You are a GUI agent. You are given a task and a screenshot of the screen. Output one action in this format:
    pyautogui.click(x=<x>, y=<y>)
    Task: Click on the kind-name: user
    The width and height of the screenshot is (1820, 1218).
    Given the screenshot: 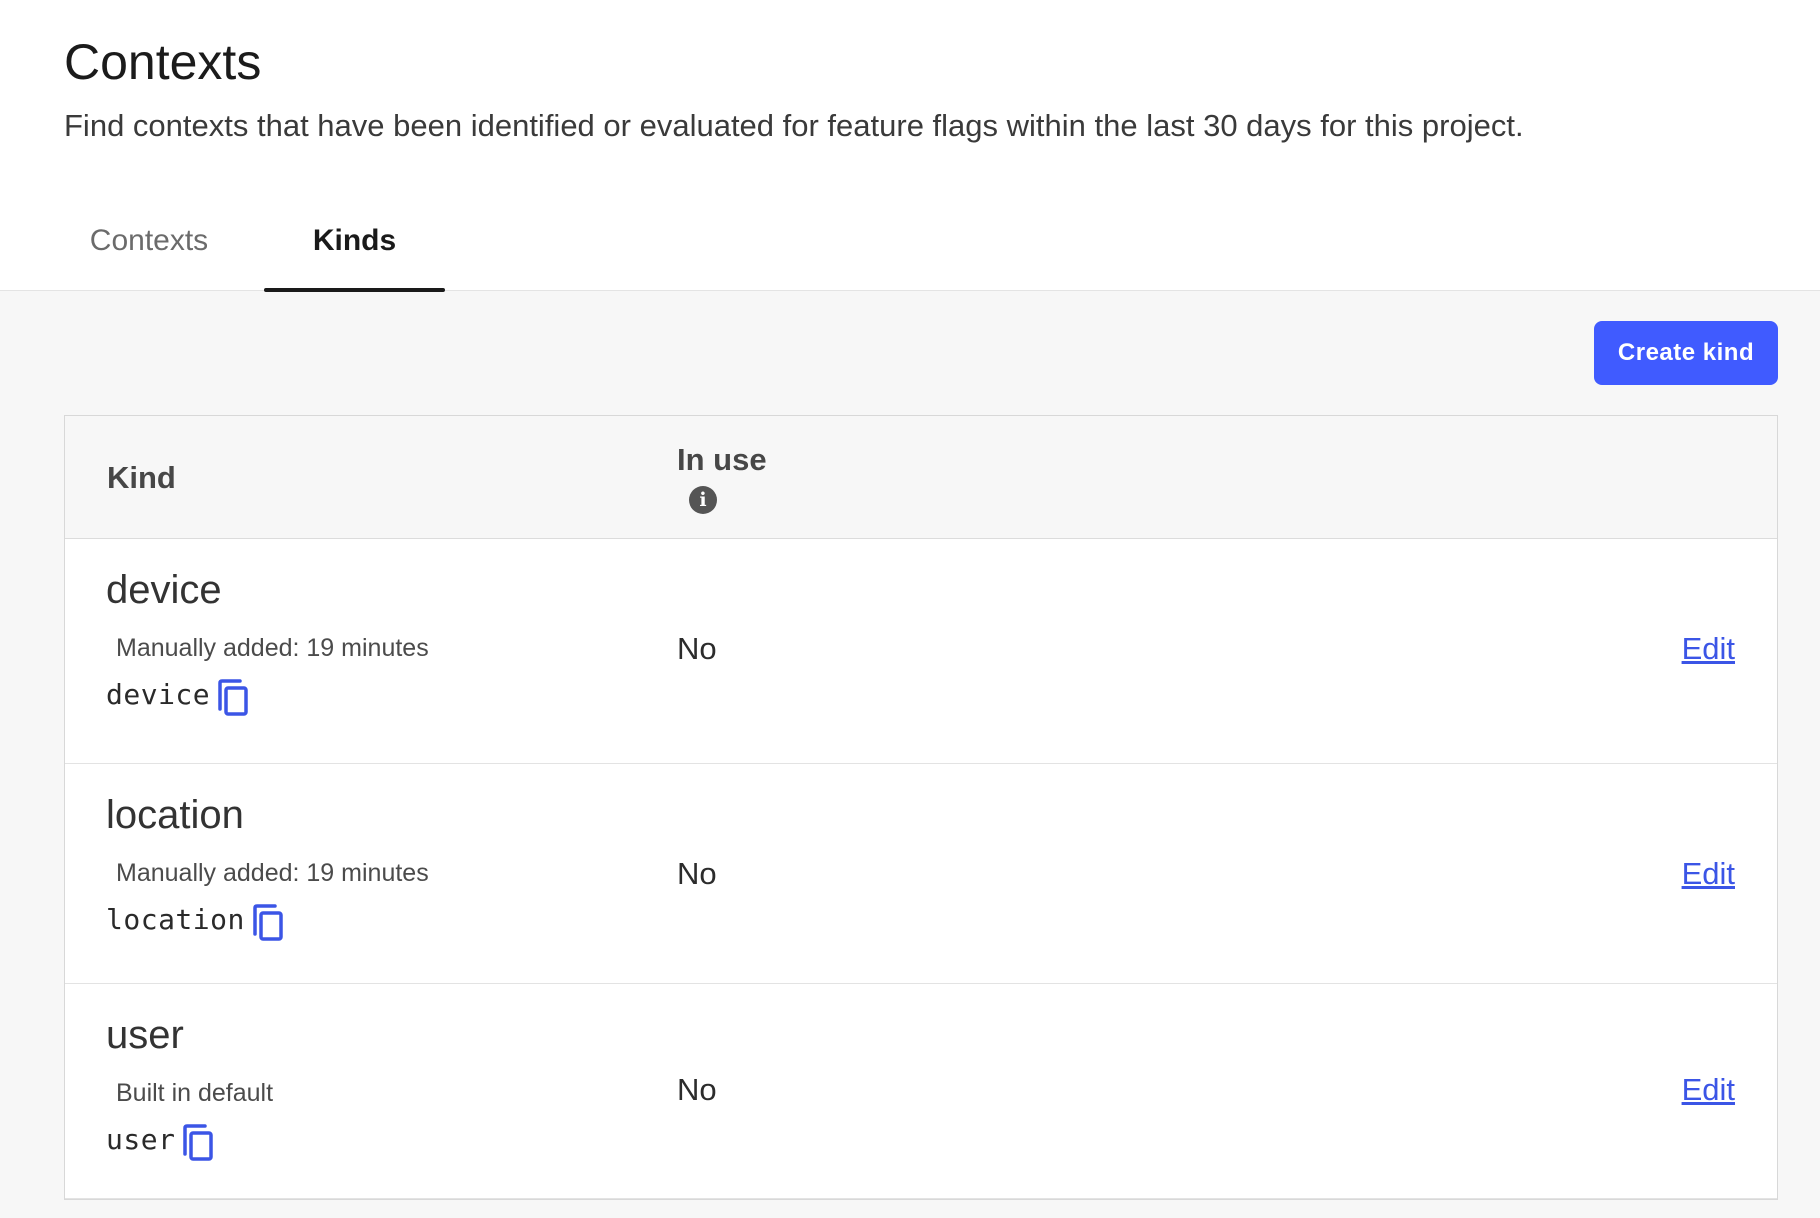 What is the action you would take?
    pyautogui.click(x=145, y=1035)
    